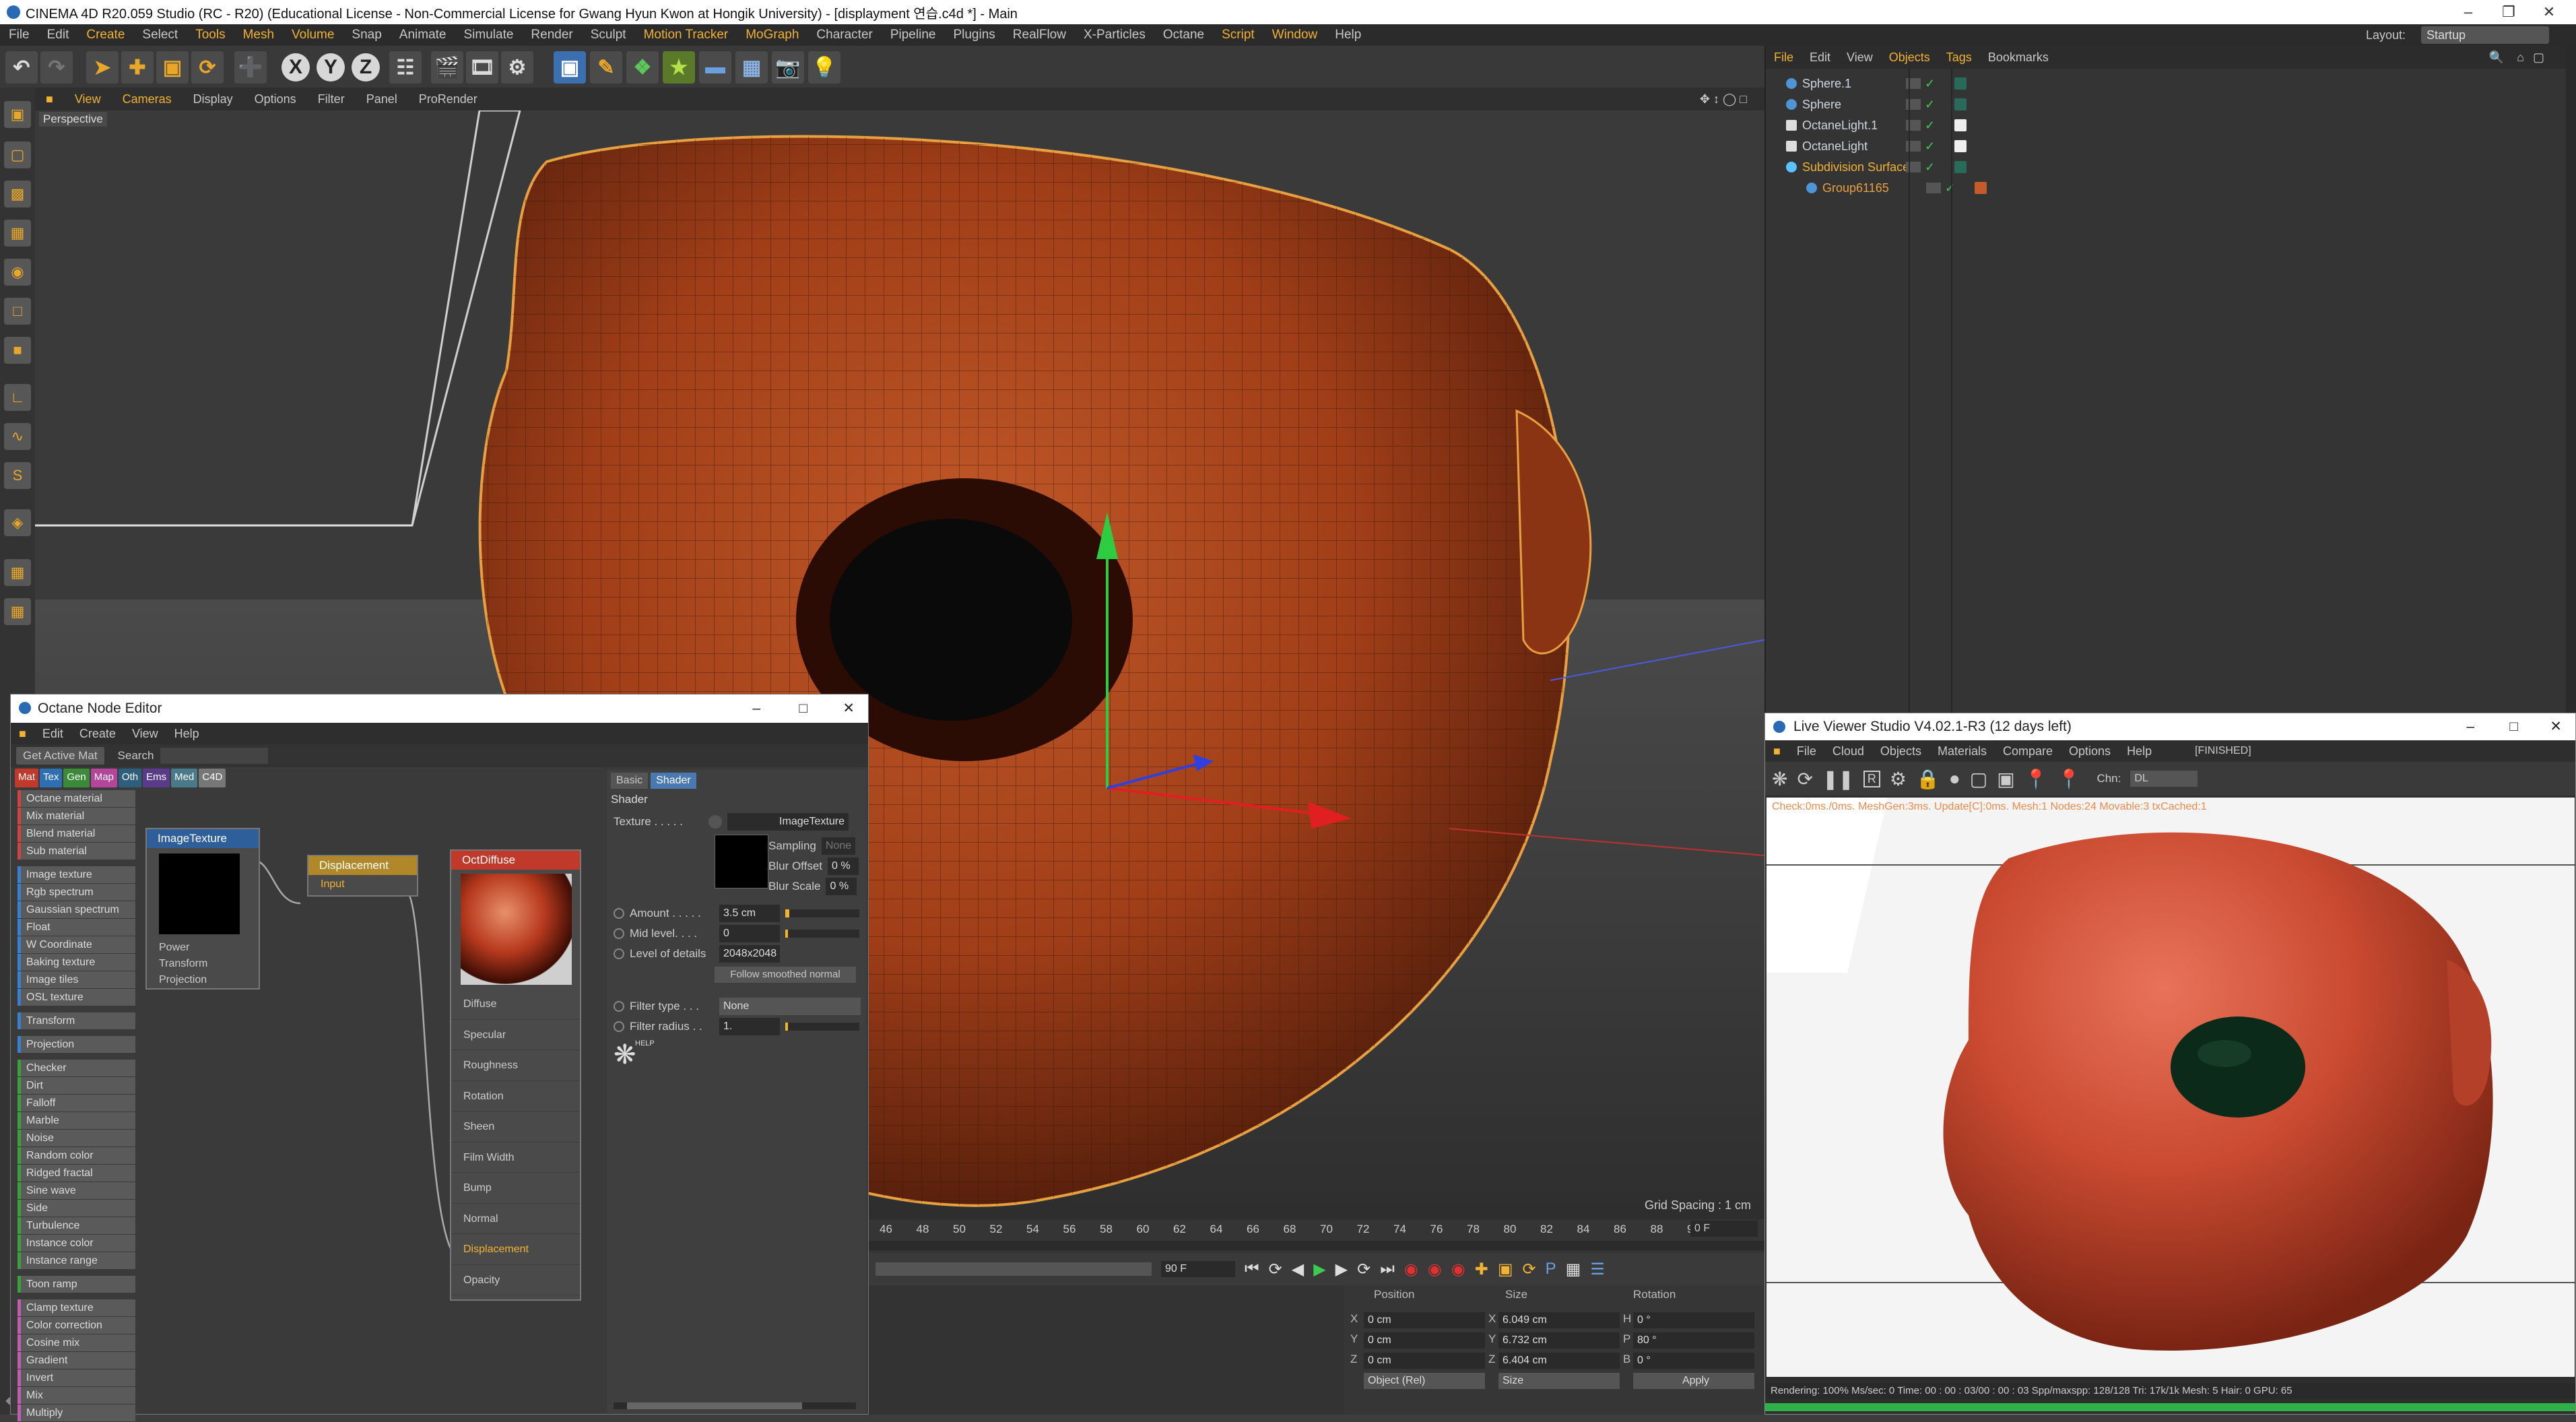  I want to click on node-list-item: Rgb spectrum, so click(76, 893).